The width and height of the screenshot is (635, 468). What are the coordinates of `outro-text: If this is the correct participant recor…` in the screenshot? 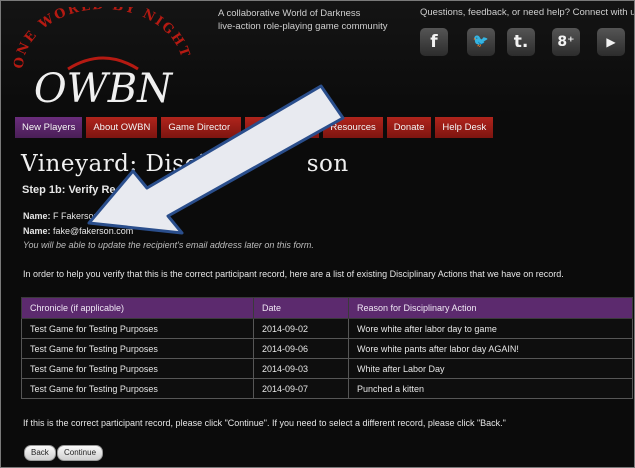 It's located at (264, 423).